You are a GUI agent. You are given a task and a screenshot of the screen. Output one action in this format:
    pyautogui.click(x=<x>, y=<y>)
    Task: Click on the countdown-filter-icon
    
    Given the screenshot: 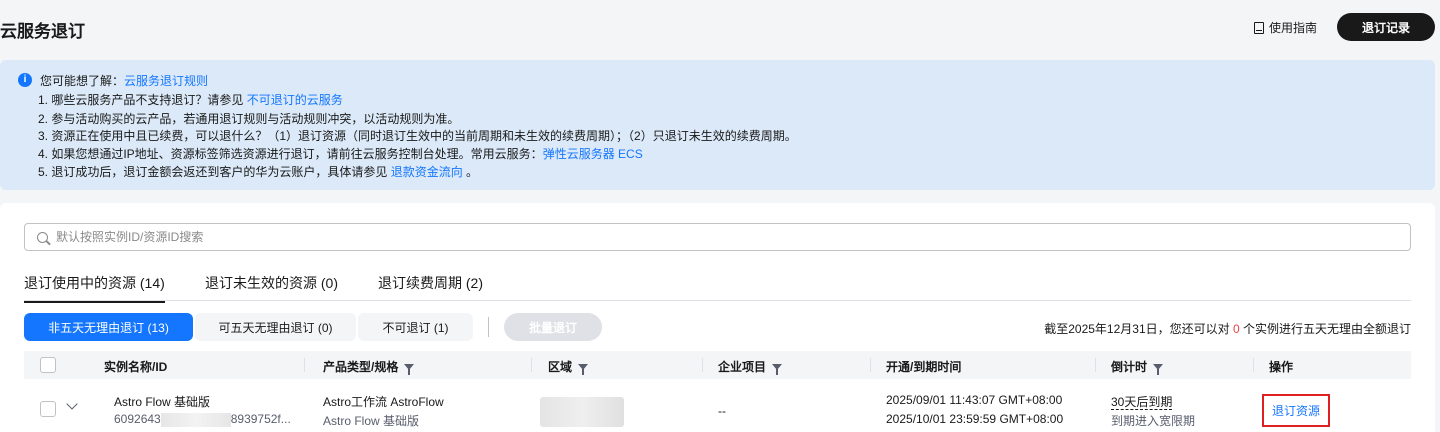 What is the action you would take?
    pyautogui.click(x=1158, y=369)
    